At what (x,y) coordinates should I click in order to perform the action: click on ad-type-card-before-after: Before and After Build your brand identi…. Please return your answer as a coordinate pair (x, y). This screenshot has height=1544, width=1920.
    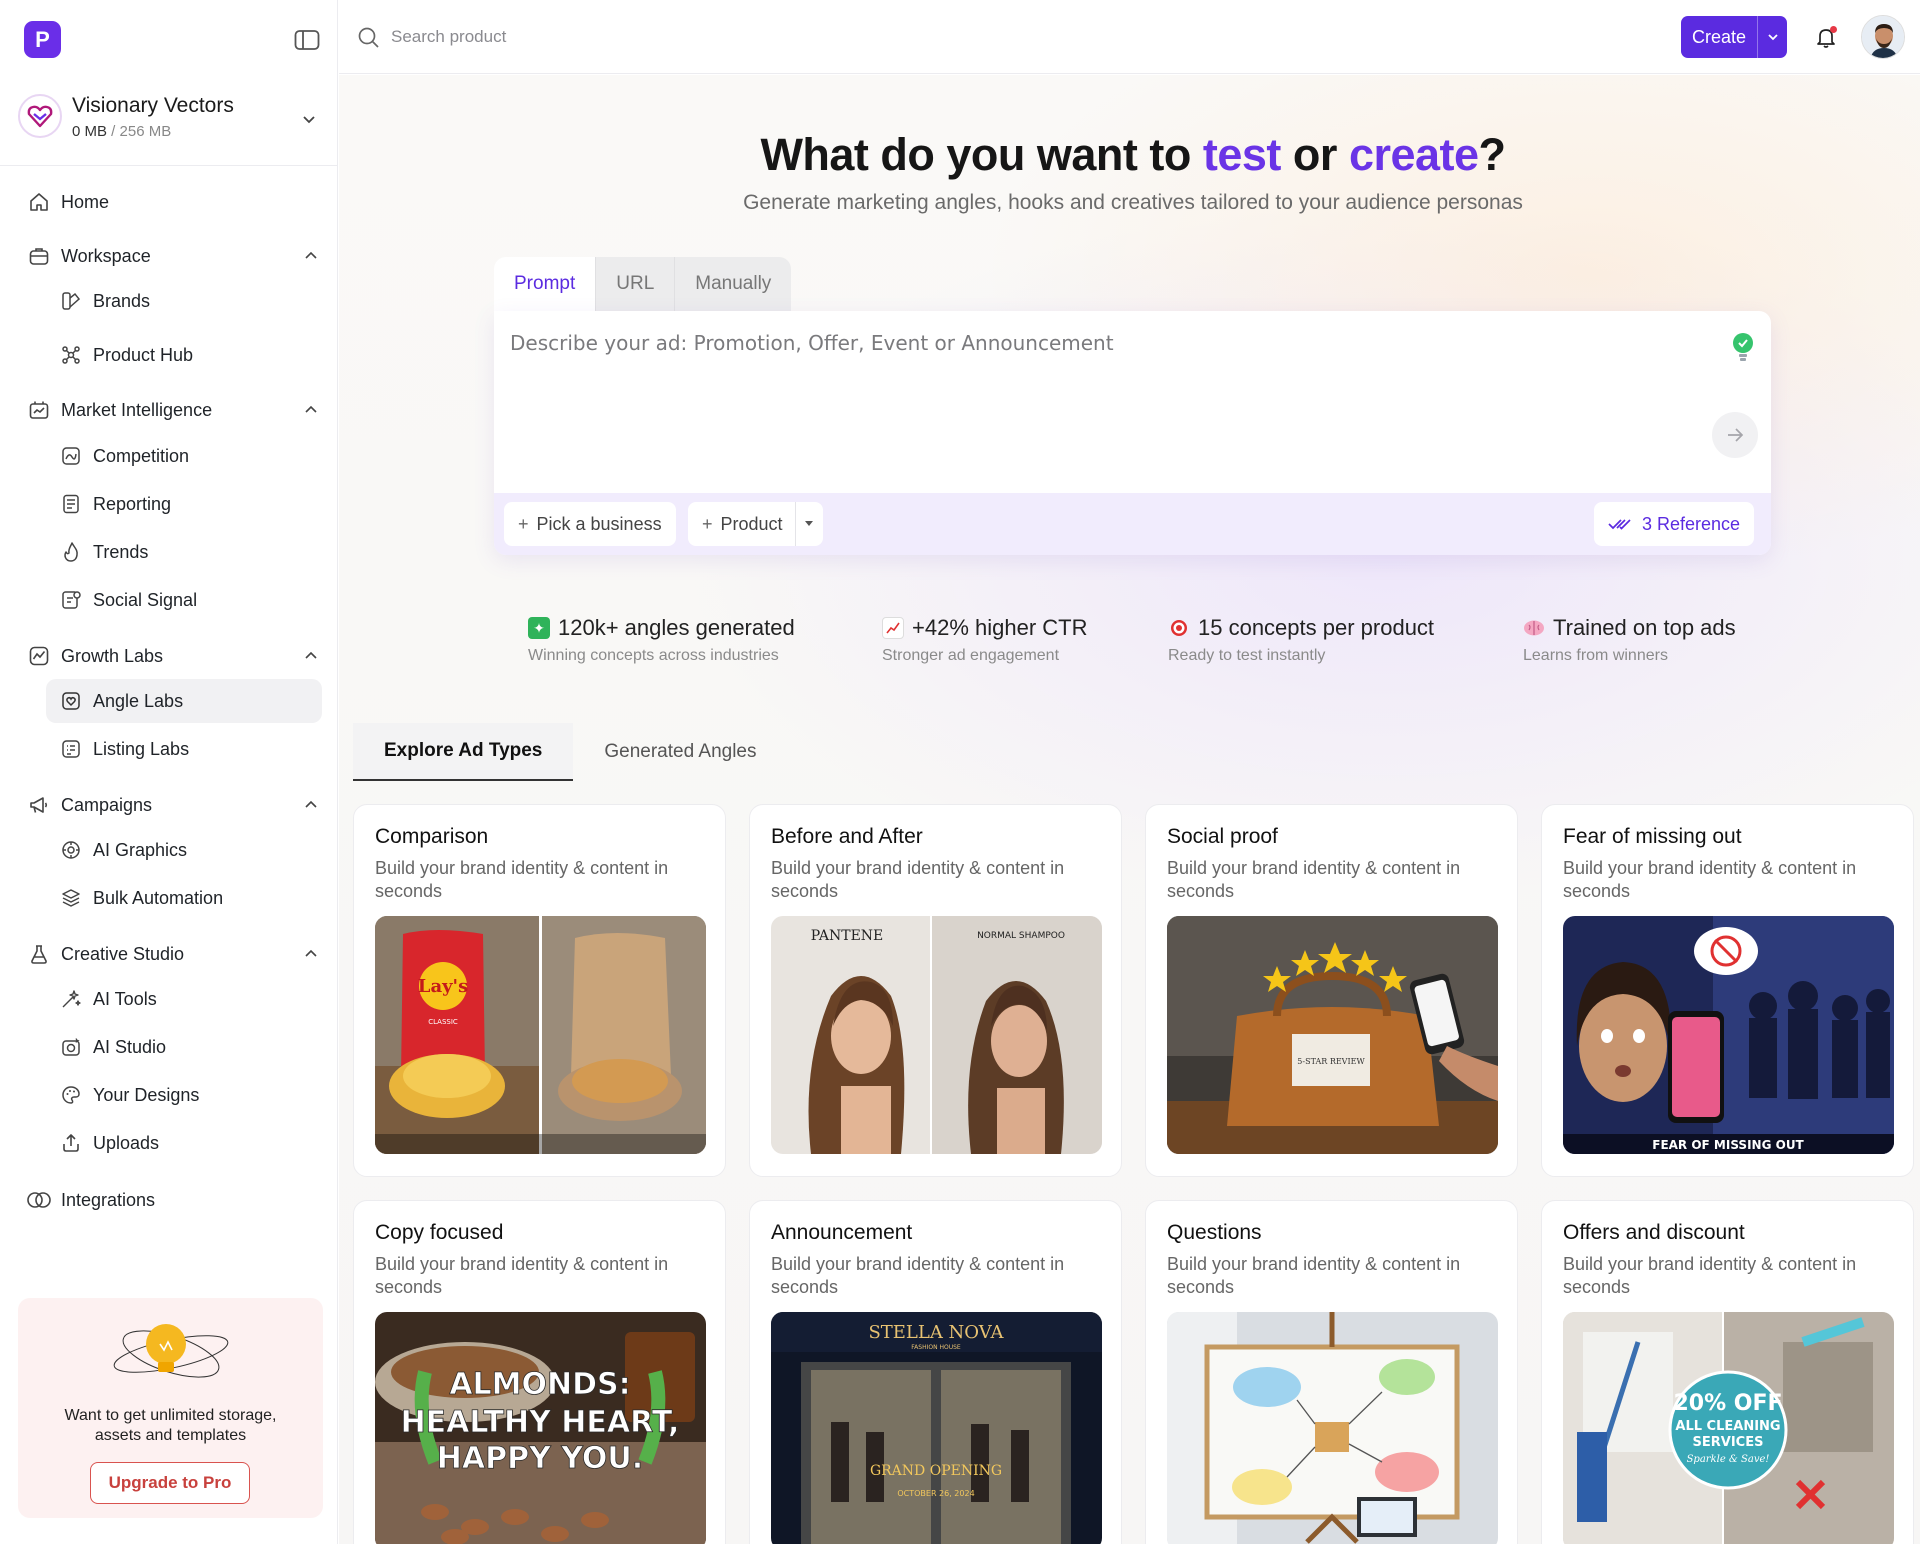
    Looking at the image, I should click on (935, 990).